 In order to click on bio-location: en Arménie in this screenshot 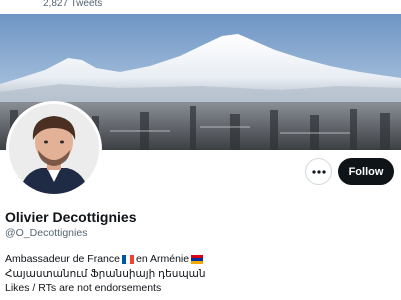, I will do `click(162, 259)`.